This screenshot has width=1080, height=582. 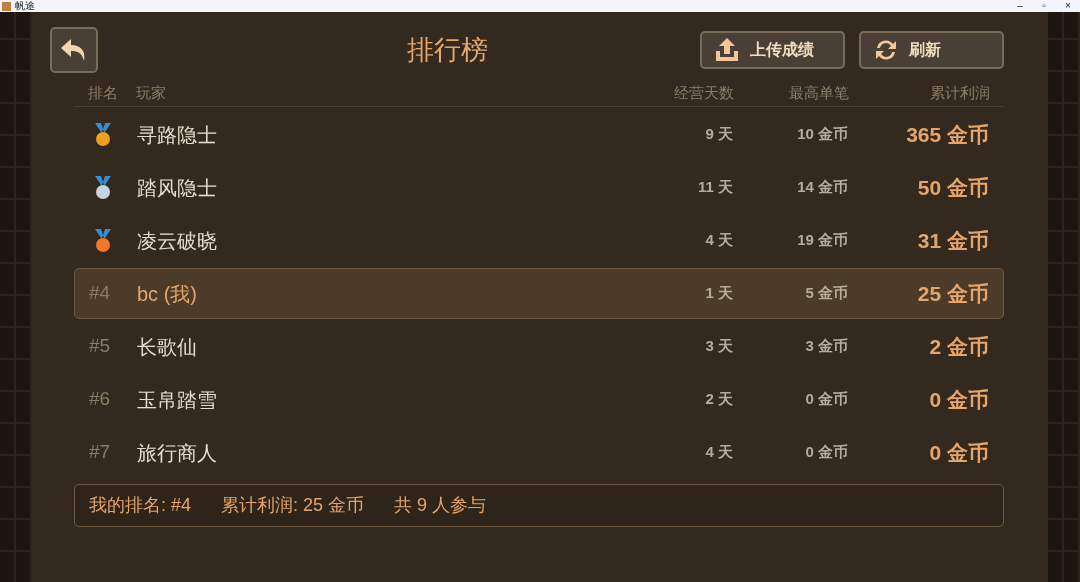 What do you see at coordinates (539, 293) in the screenshot?
I see `leaderboard-row: #4 bc (我) 1 天 5 金币 25 金币` at bounding box center [539, 293].